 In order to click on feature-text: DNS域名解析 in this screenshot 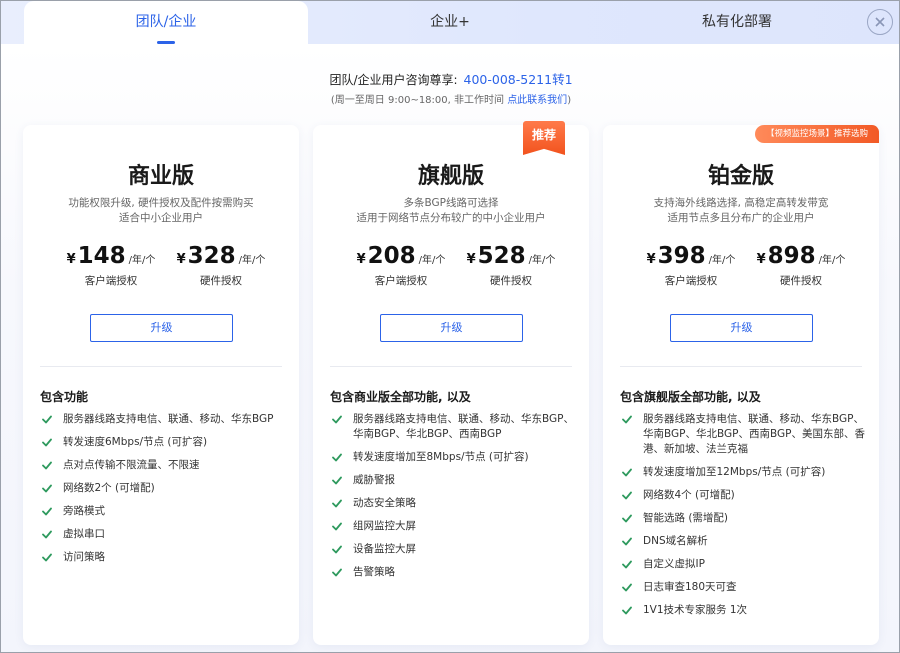, I will do `click(675, 541)`.